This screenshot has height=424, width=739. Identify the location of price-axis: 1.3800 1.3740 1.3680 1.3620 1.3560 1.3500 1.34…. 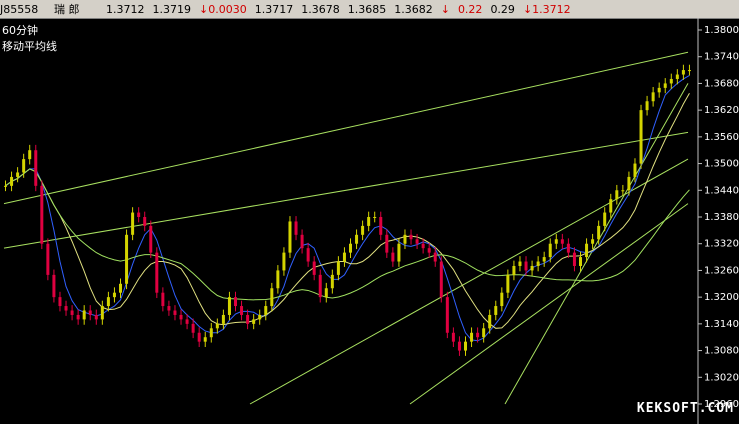
(718, 221).